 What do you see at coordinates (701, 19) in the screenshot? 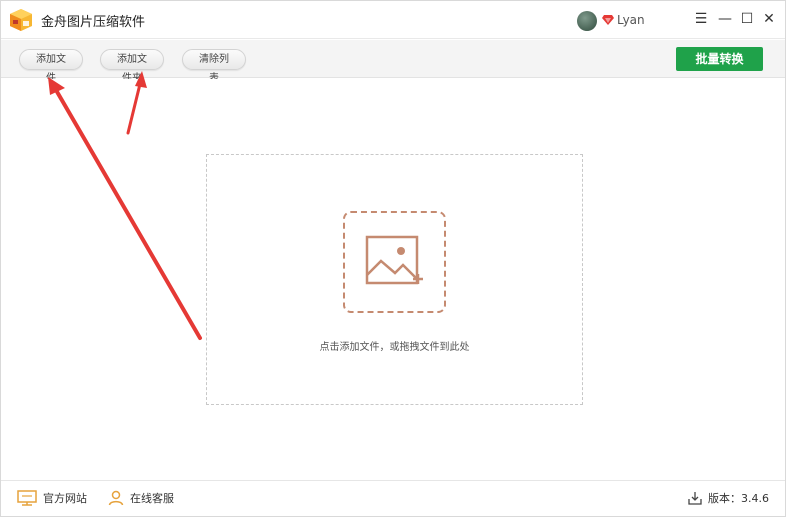
I see `menu-icon: ☰` at bounding box center [701, 19].